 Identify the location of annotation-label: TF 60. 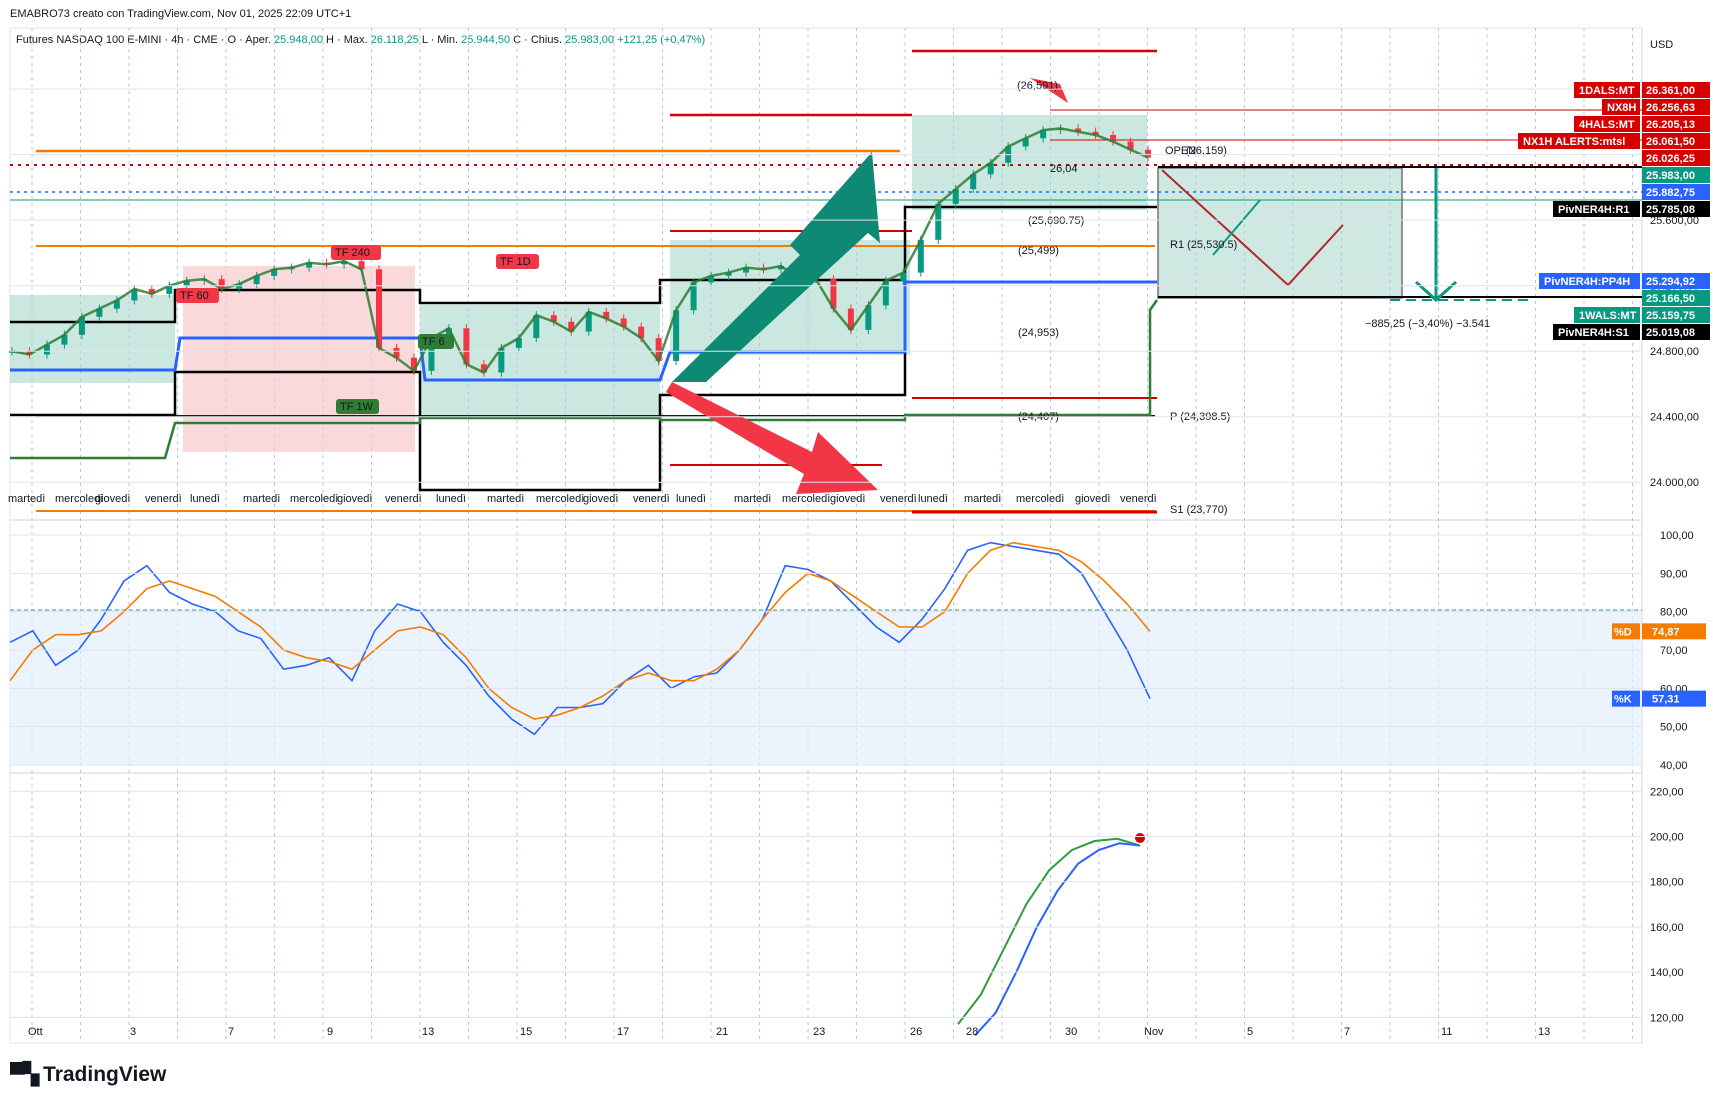
(194, 296).